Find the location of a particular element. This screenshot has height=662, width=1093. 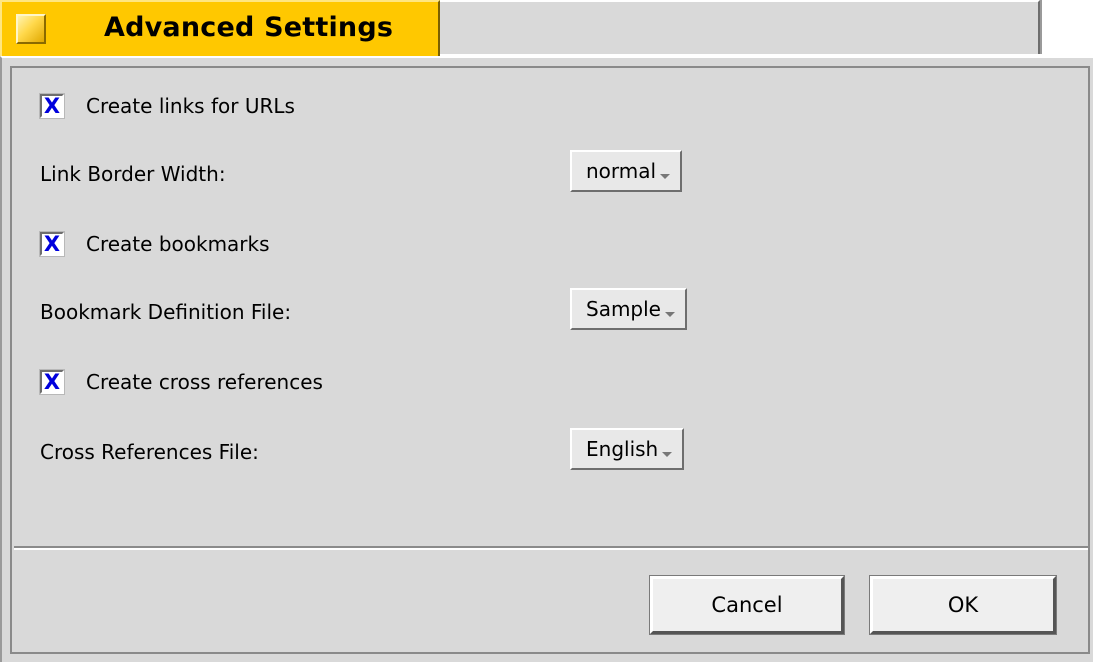

bookmark-definition-file-row: Bookmark Definition File: is located at coordinates (165, 312).